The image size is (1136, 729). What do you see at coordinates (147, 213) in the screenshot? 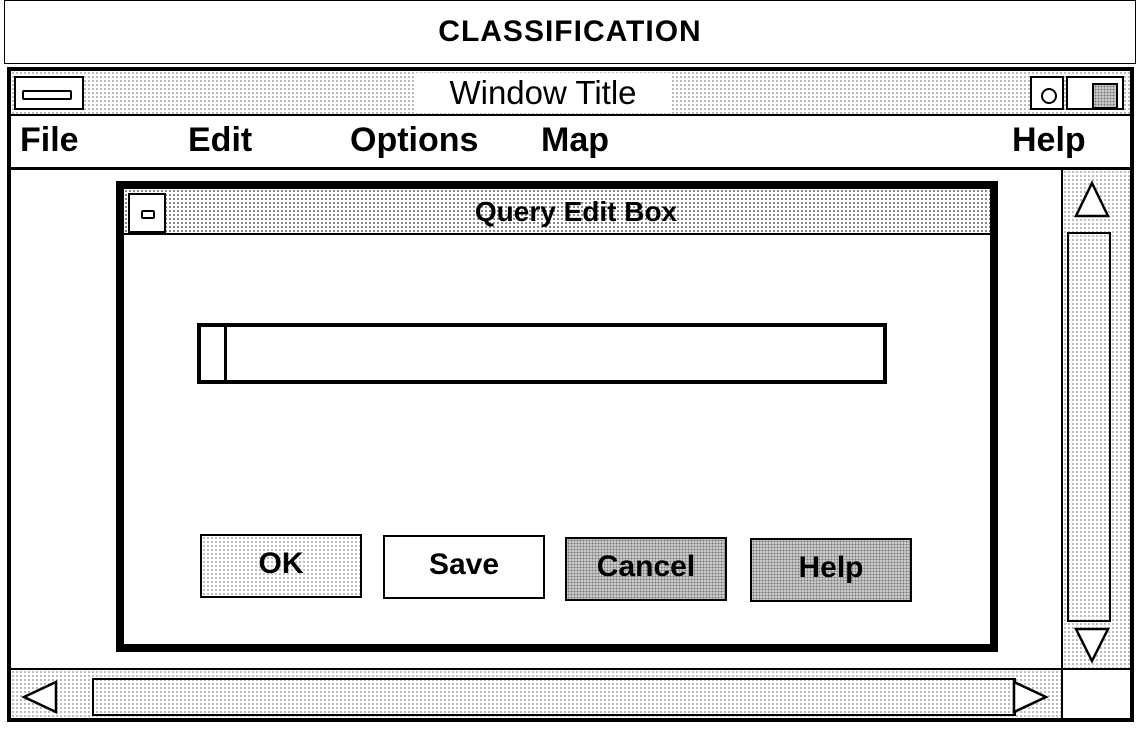
I see `dialog-system-menu-icon` at bounding box center [147, 213].